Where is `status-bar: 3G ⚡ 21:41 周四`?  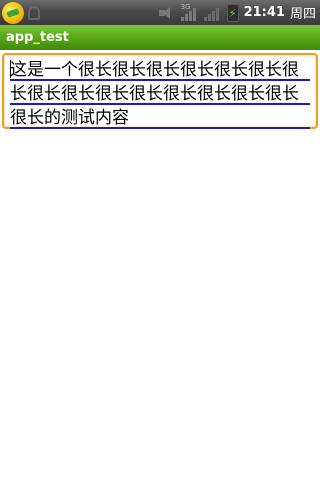
status-bar: 3G ⚡ 21:41 周四 is located at coordinates (160, 12).